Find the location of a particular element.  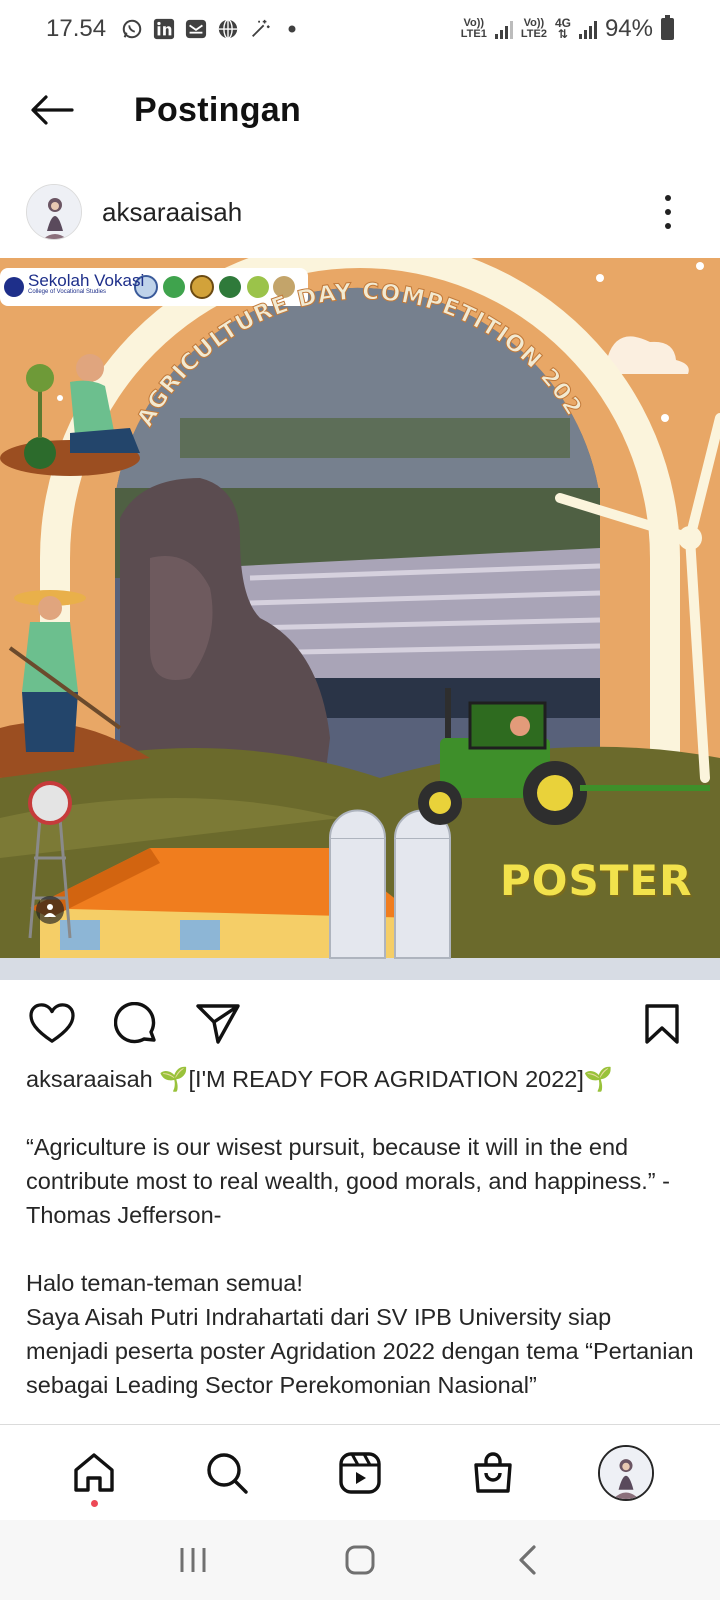

nav-home is located at coordinates (94, 1473).